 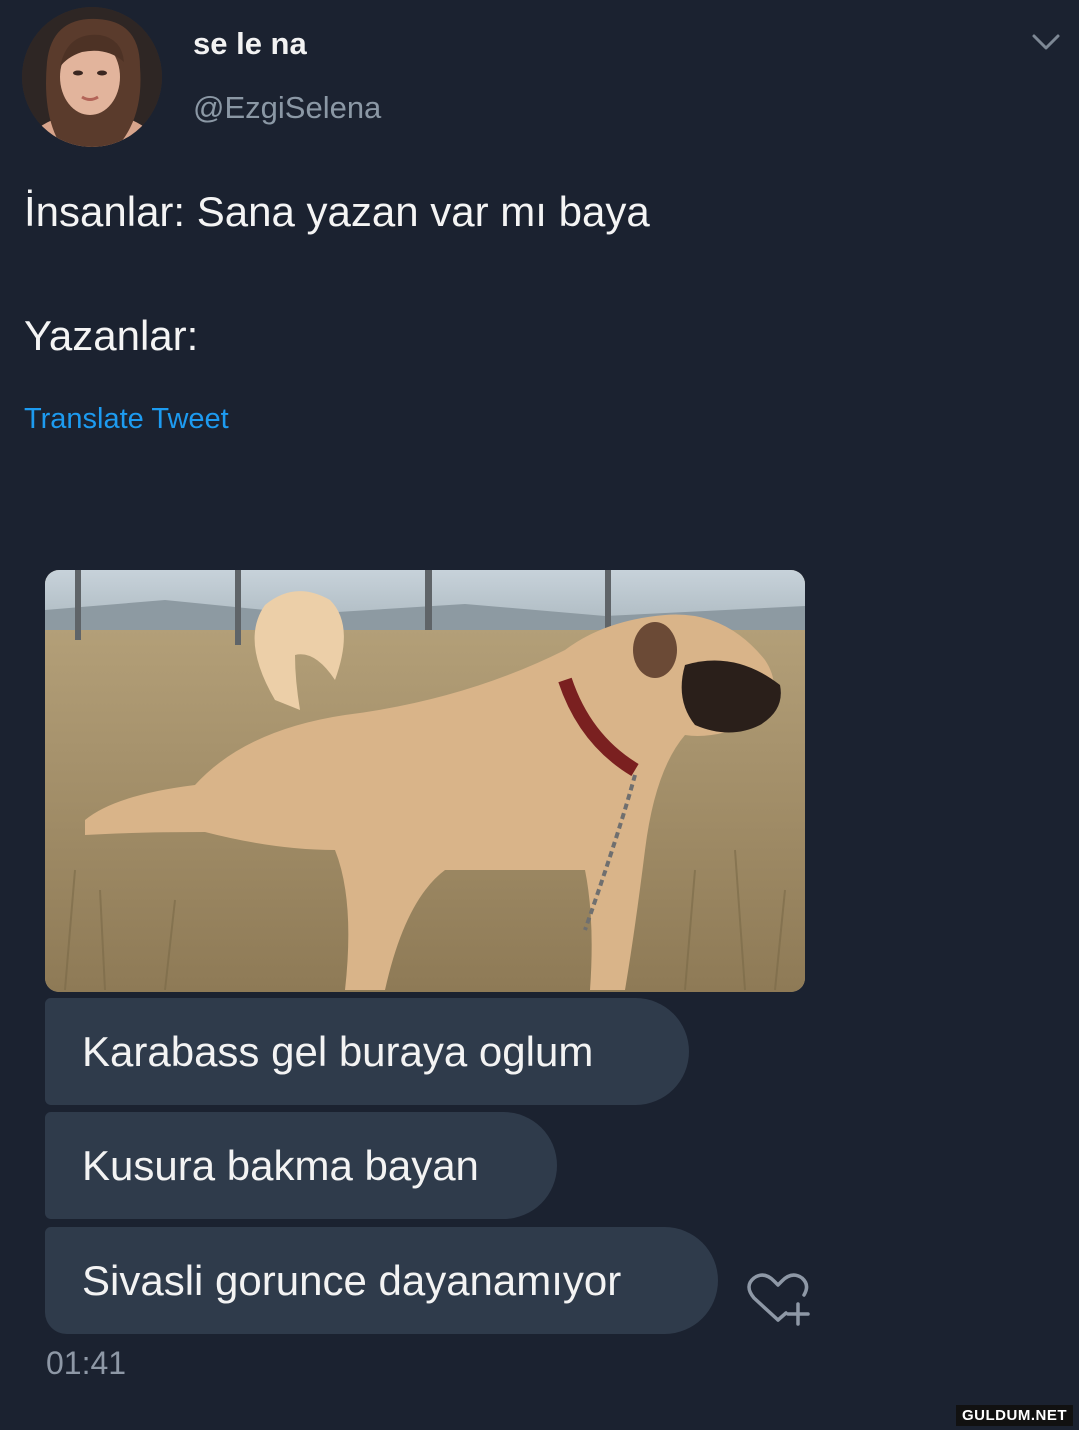 I want to click on message-timestamp: 01:41, so click(x=86, y=1363).